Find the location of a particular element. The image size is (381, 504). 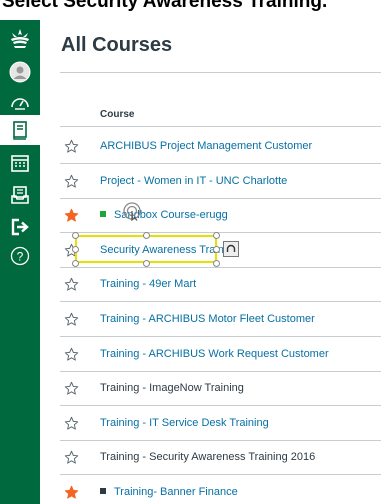

course-name: Training - IT Service Desk Training is located at coordinates (184, 422).